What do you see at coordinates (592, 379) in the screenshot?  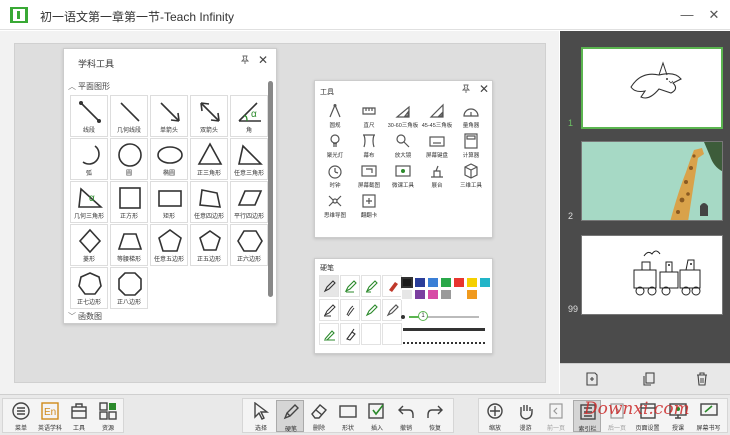 I see `new-slide-icon` at bounding box center [592, 379].